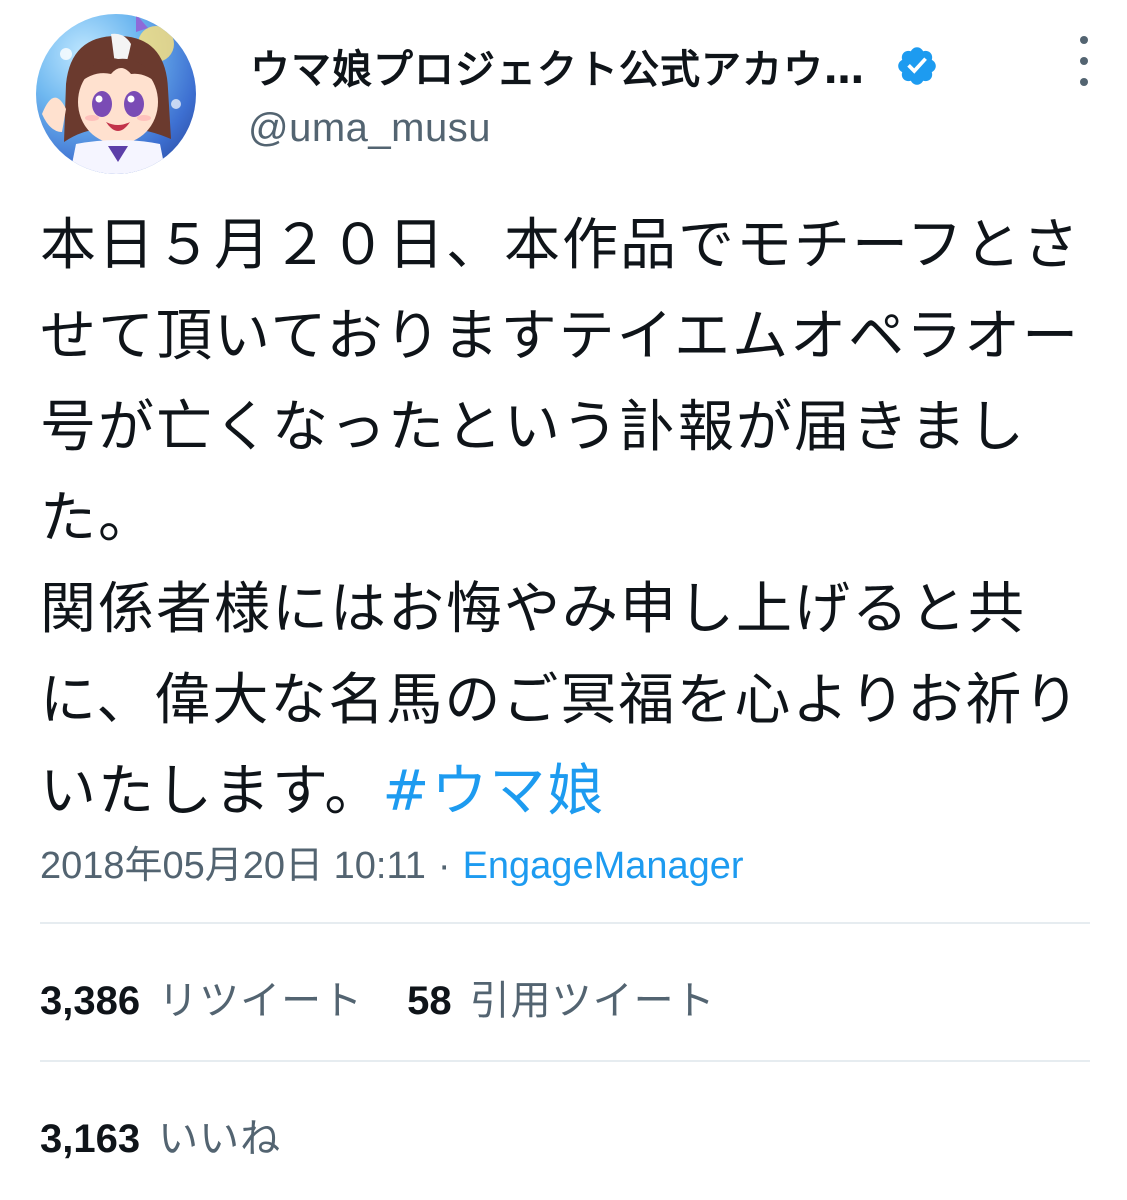  Describe the element at coordinates (603, 866) in the screenshot. I see `source-link: EngageManager` at that location.